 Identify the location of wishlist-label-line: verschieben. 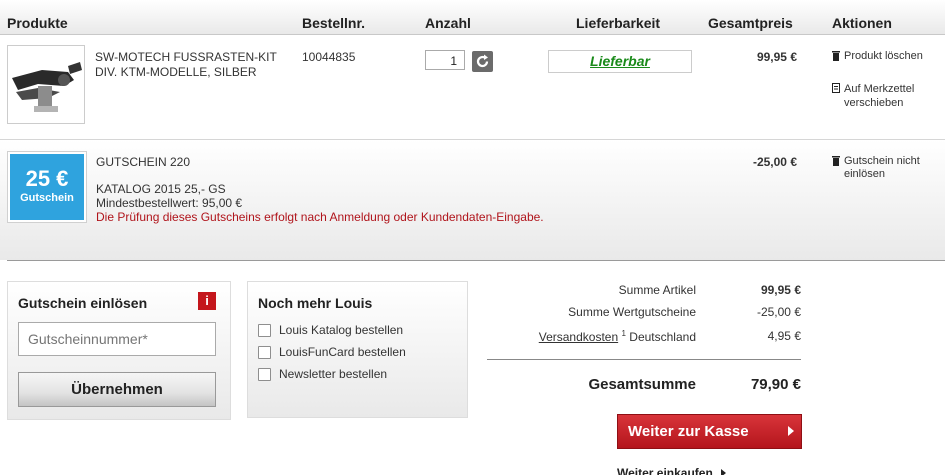
(874, 103).